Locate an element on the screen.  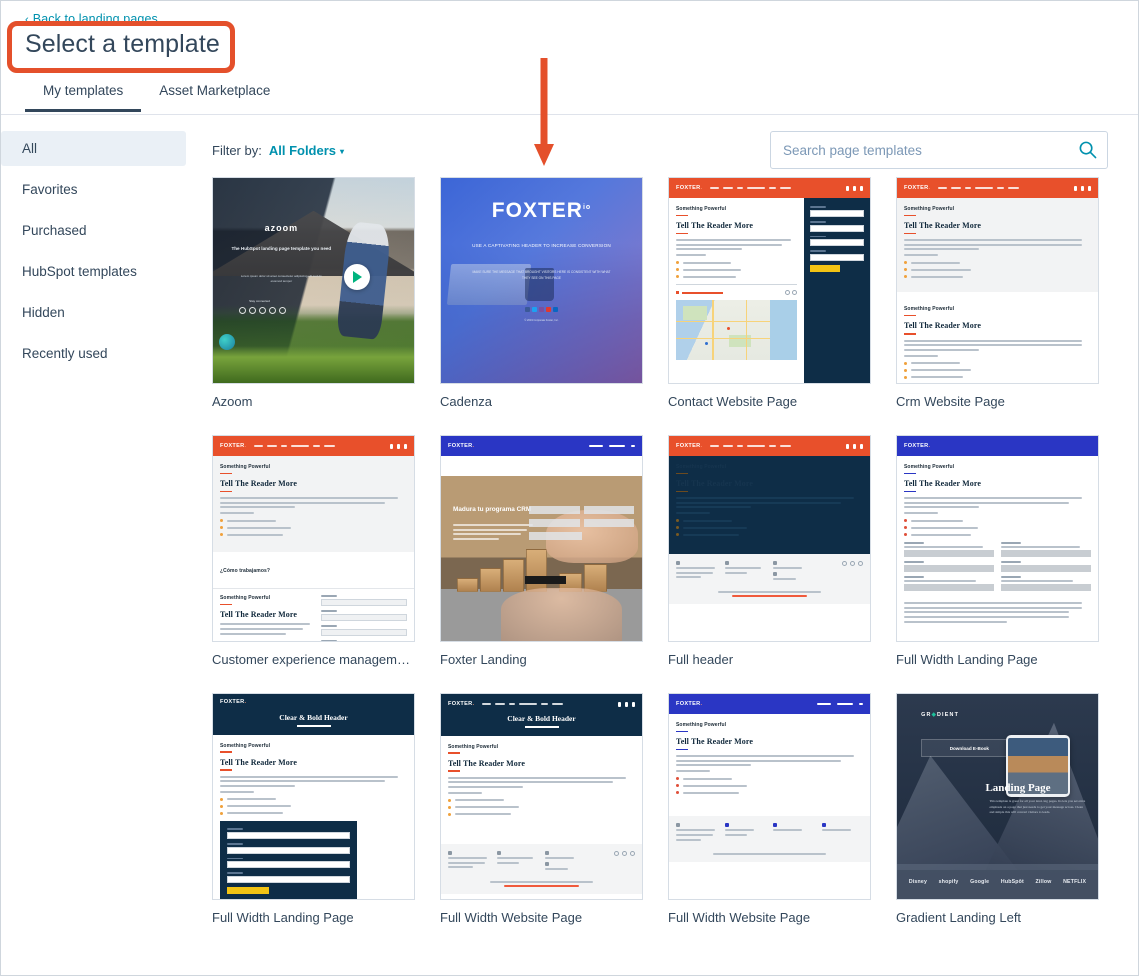
gradient-logo: GR◆DIENT is located at coordinates (940, 715).